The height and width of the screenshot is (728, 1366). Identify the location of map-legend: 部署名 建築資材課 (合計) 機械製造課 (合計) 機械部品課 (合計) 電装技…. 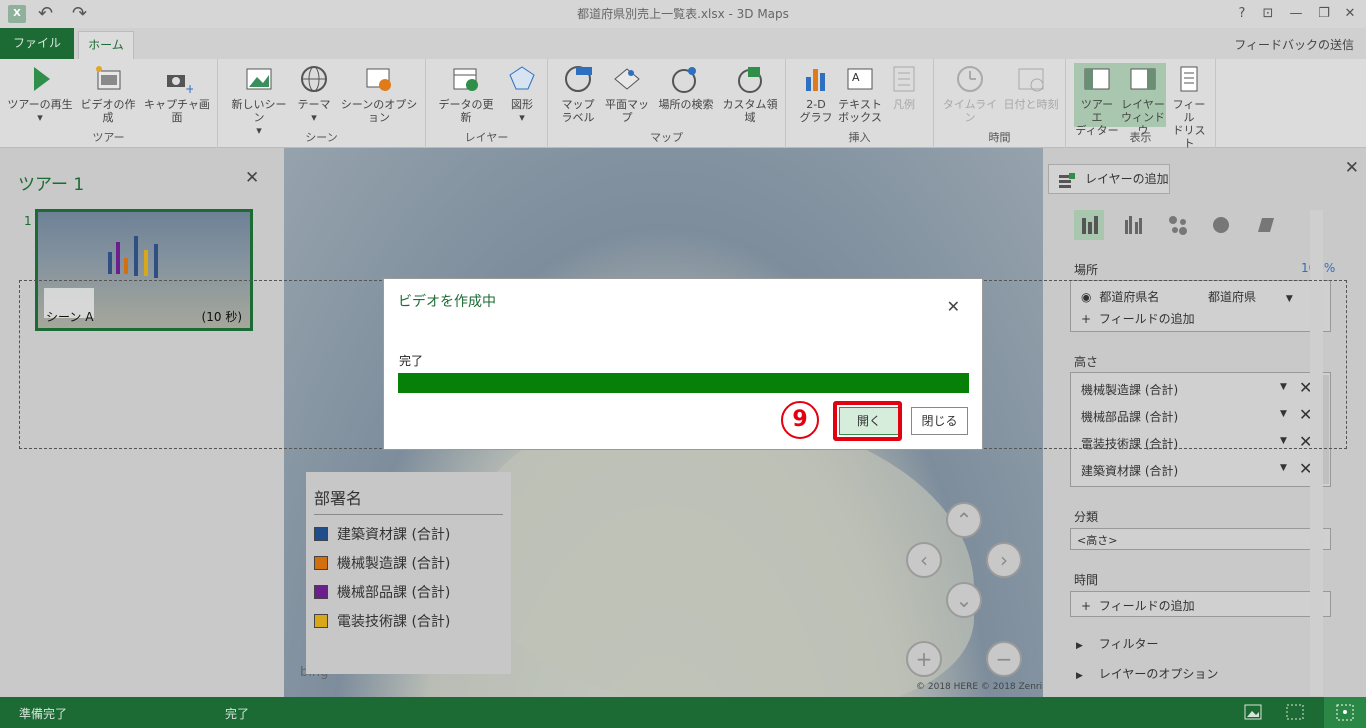
(408, 573).